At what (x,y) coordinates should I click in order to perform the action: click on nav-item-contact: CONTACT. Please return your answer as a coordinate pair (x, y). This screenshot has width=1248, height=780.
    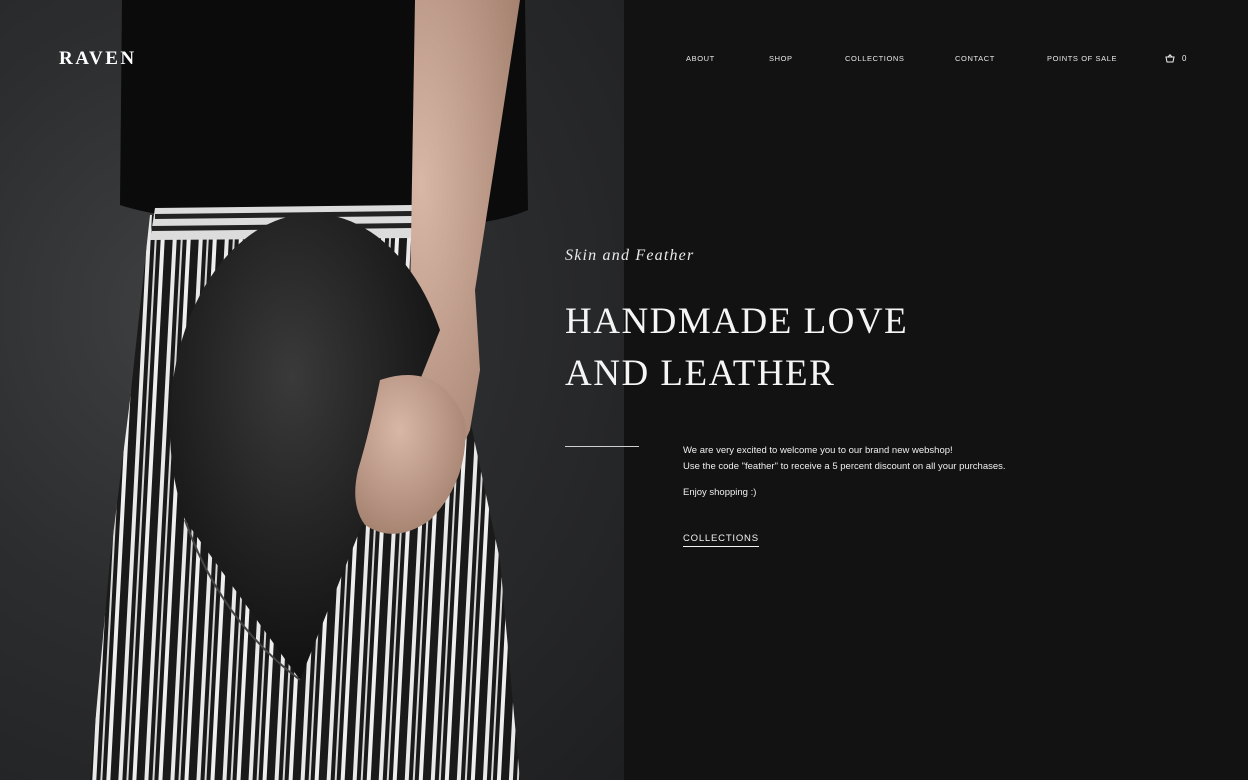
    Looking at the image, I should click on (975, 58).